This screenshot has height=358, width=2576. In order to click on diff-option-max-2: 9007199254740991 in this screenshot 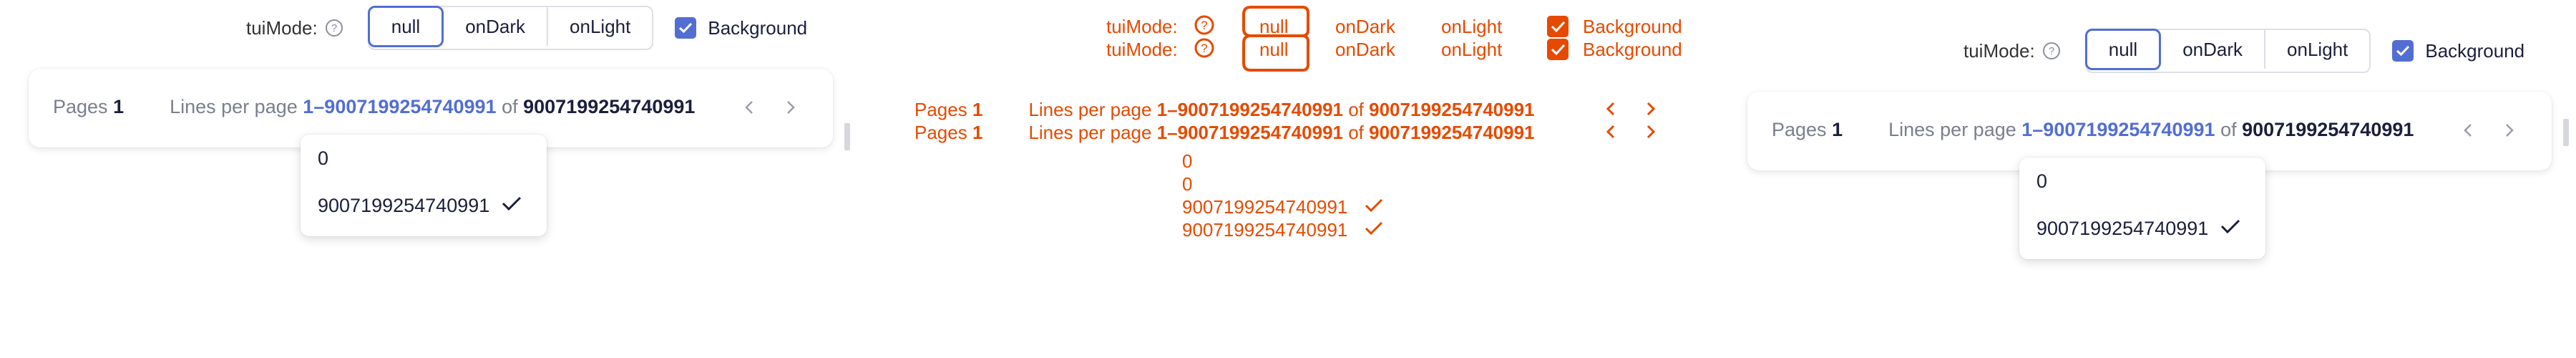, I will do `click(1265, 230)`.